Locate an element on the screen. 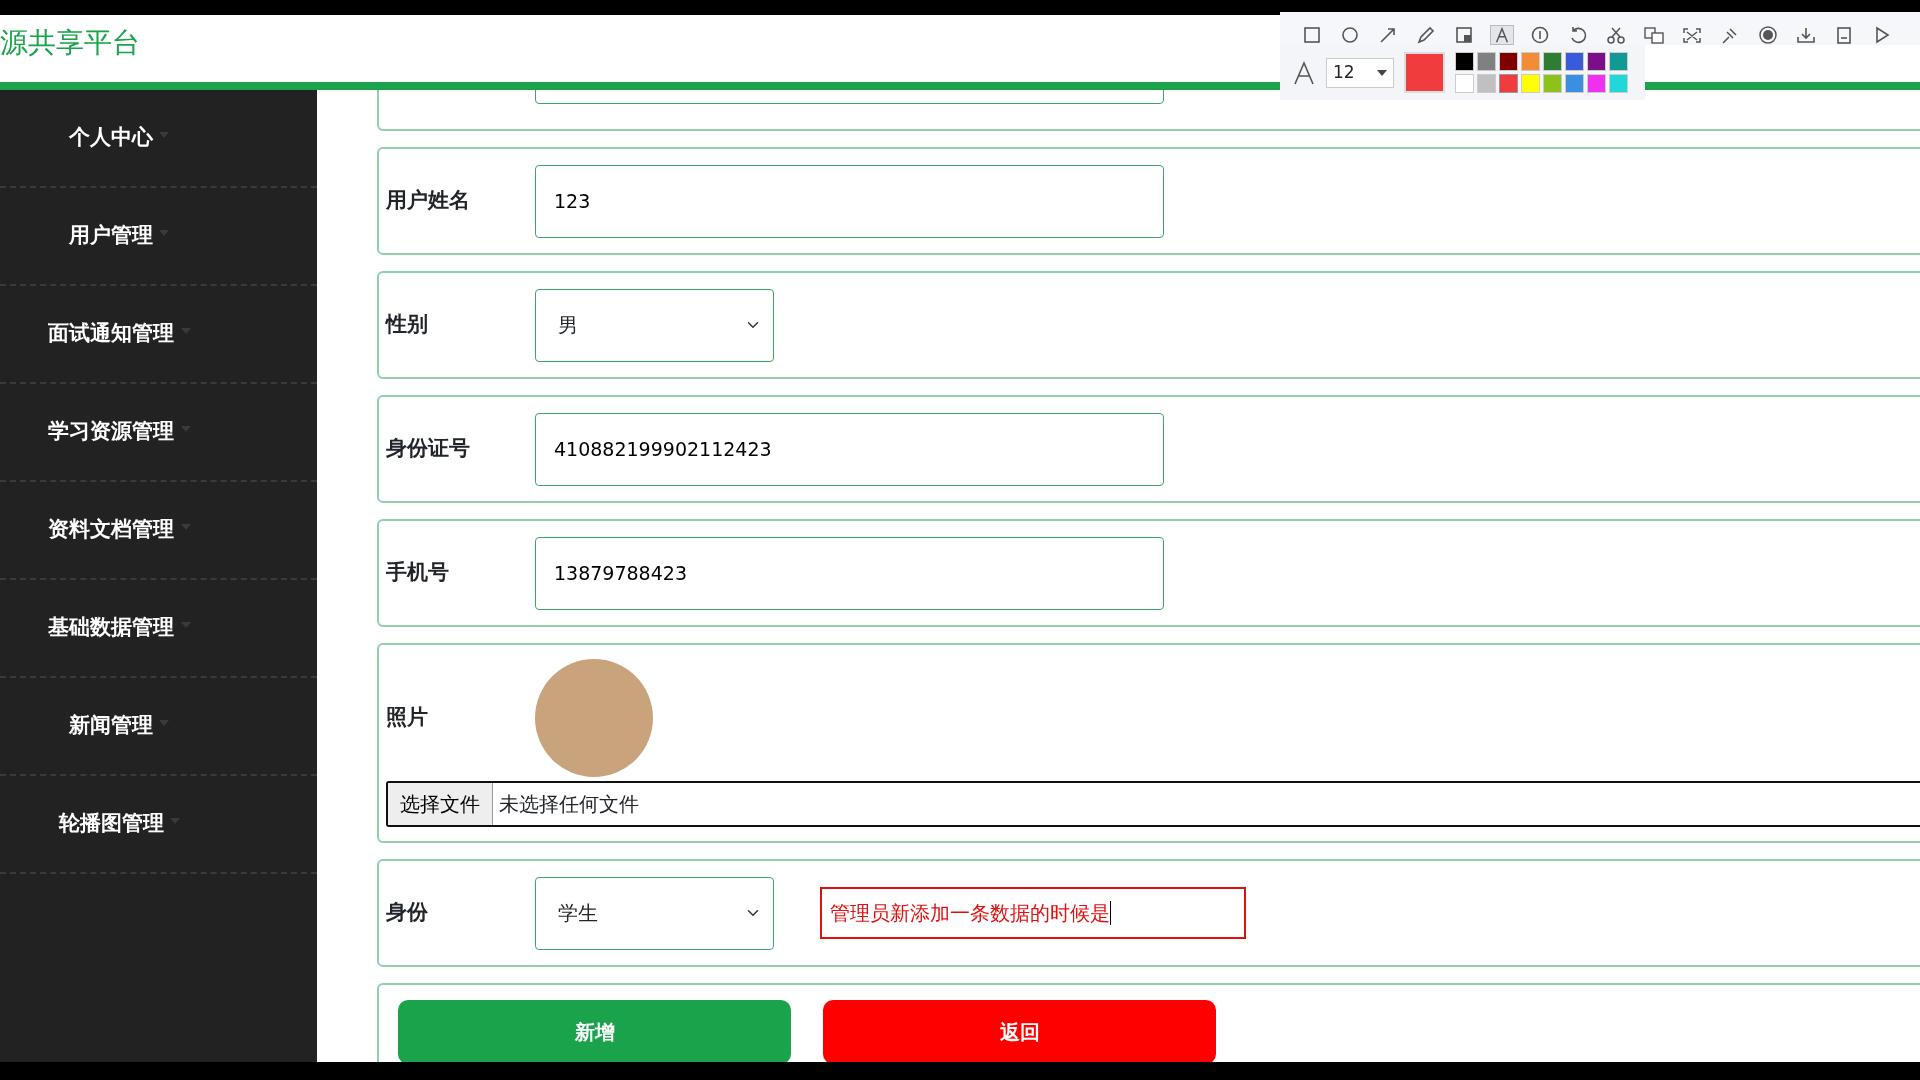 The height and width of the screenshot is (1080, 1920). sidebar-item: 资料文档管理 is located at coordinates (111, 530).